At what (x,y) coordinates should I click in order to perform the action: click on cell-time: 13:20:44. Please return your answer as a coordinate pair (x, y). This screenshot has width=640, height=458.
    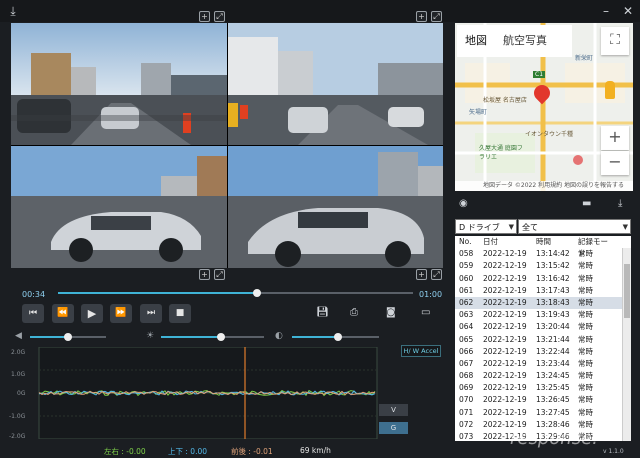
    Looking at the image, I should click on (553, 327).